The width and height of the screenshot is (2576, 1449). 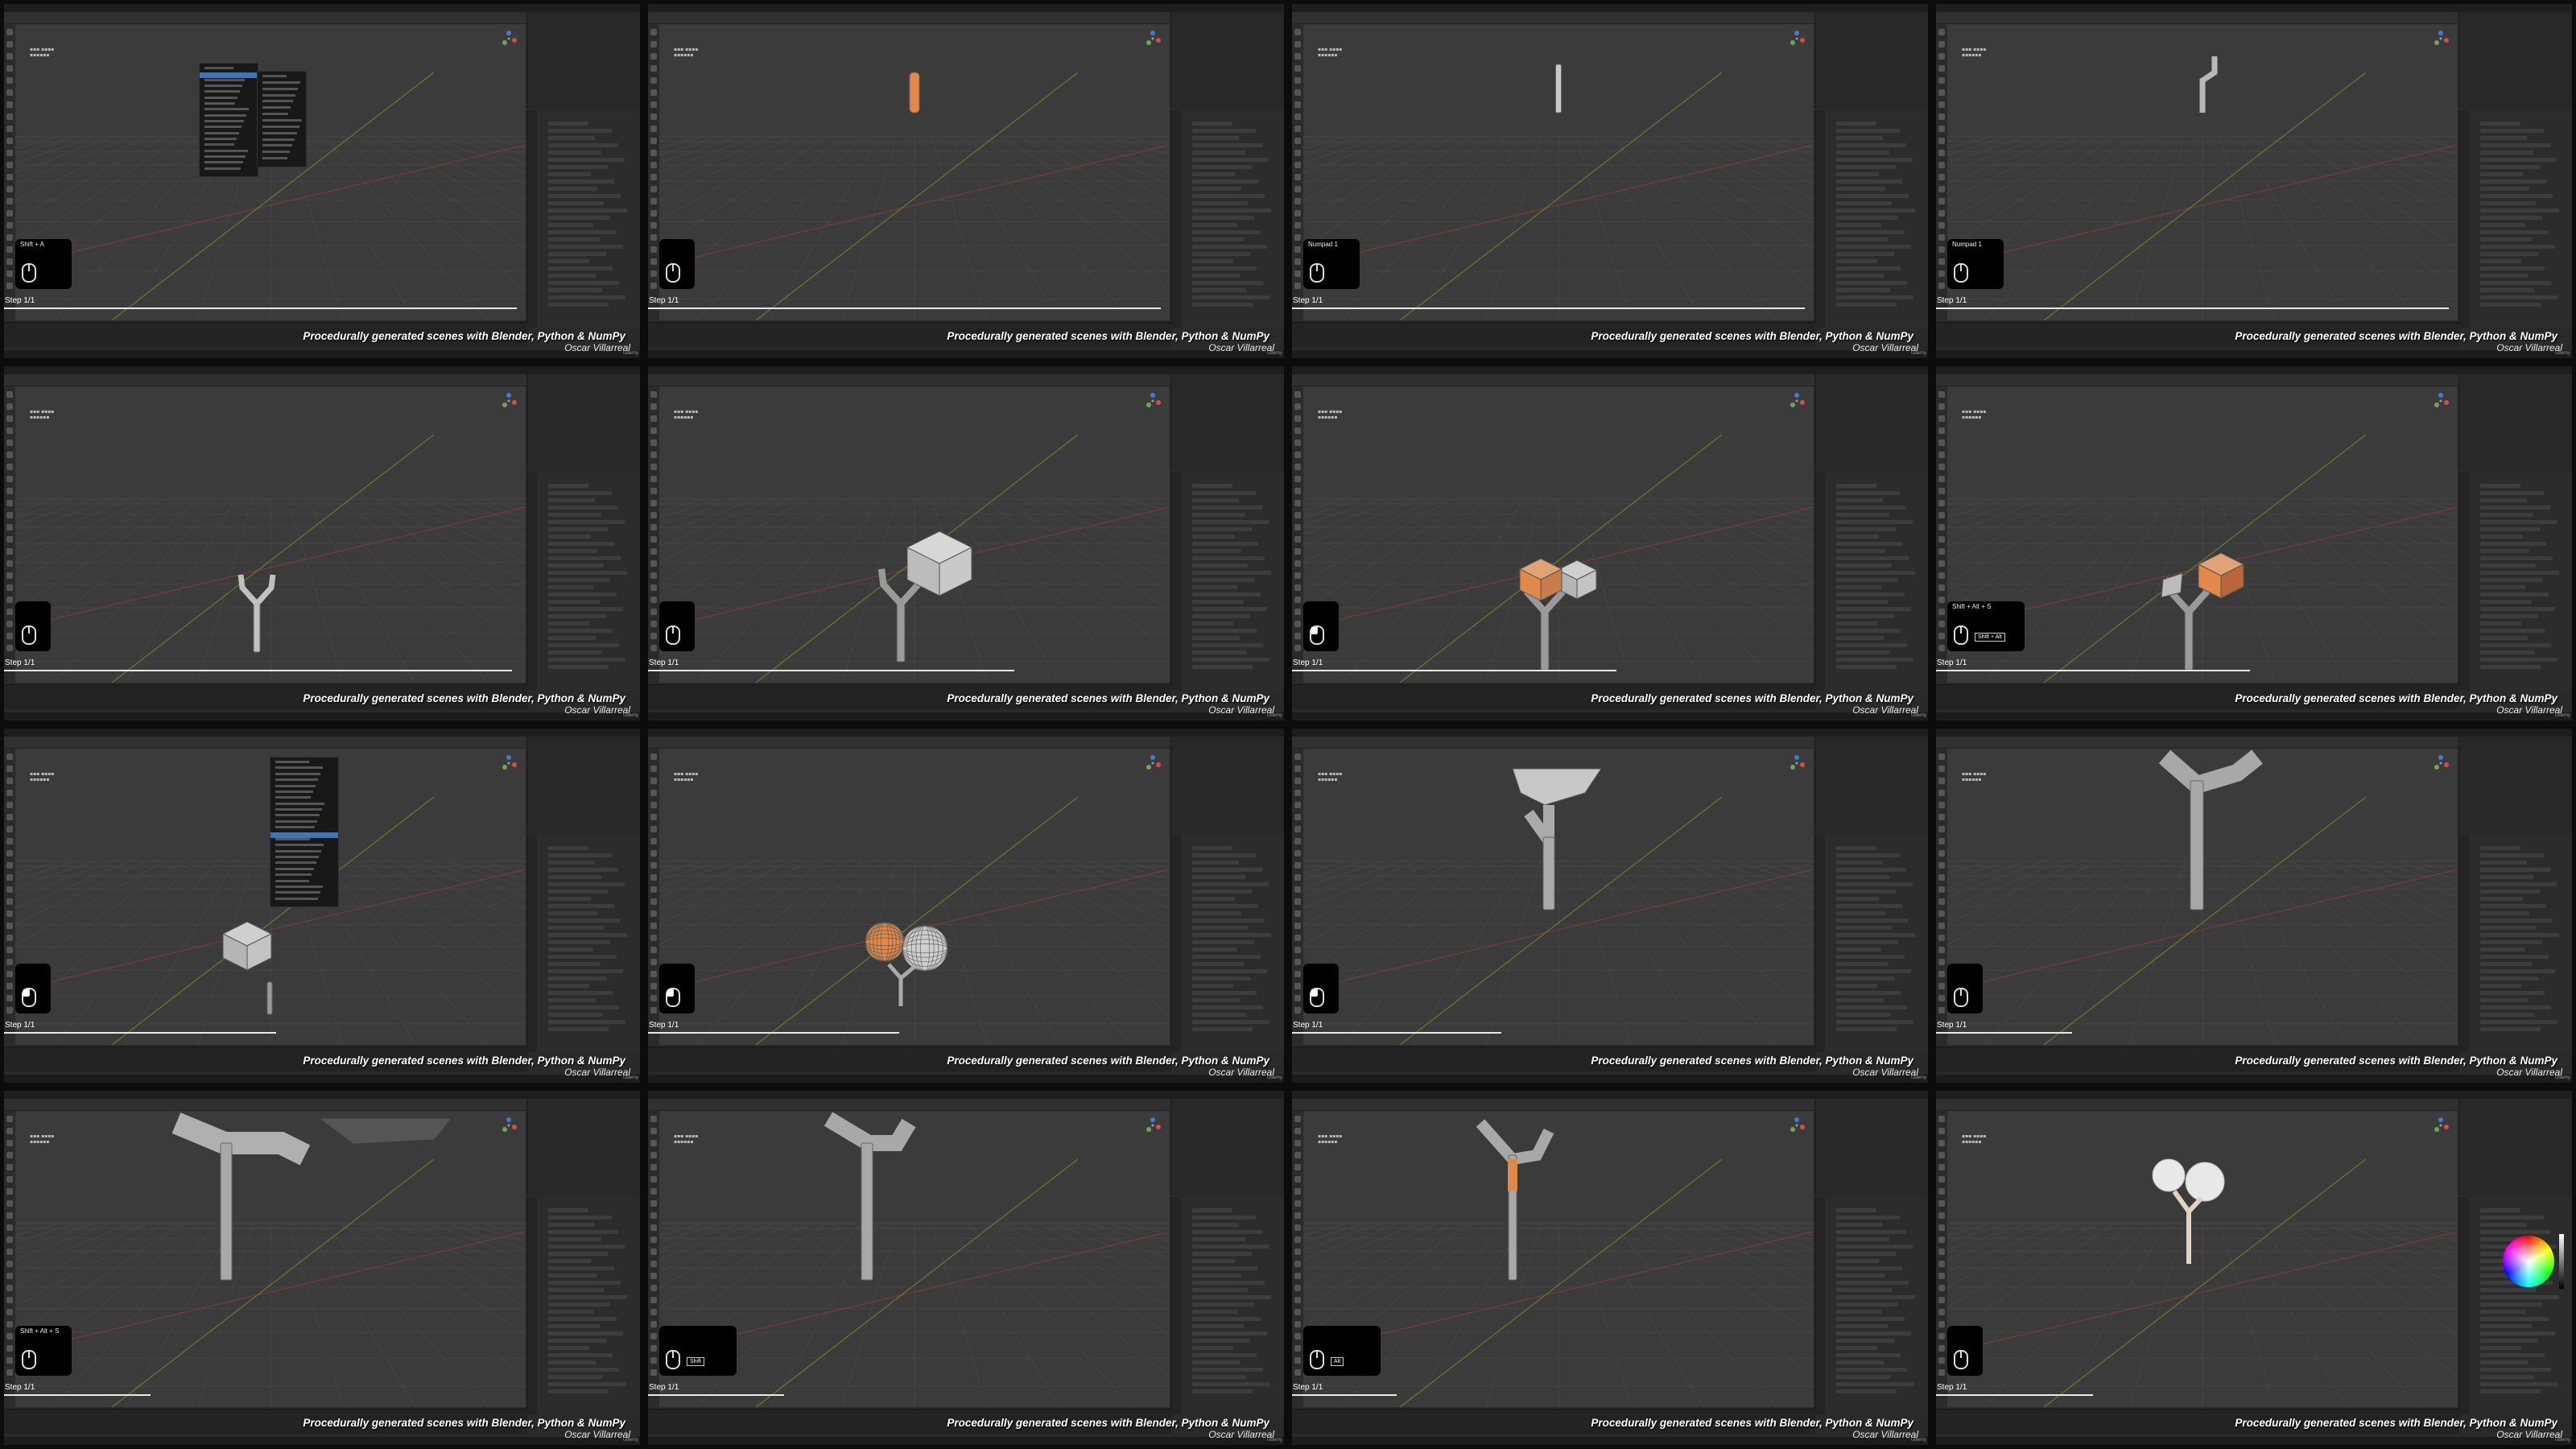 I want to click on outliner-panel, so click(x=2515, y=422).